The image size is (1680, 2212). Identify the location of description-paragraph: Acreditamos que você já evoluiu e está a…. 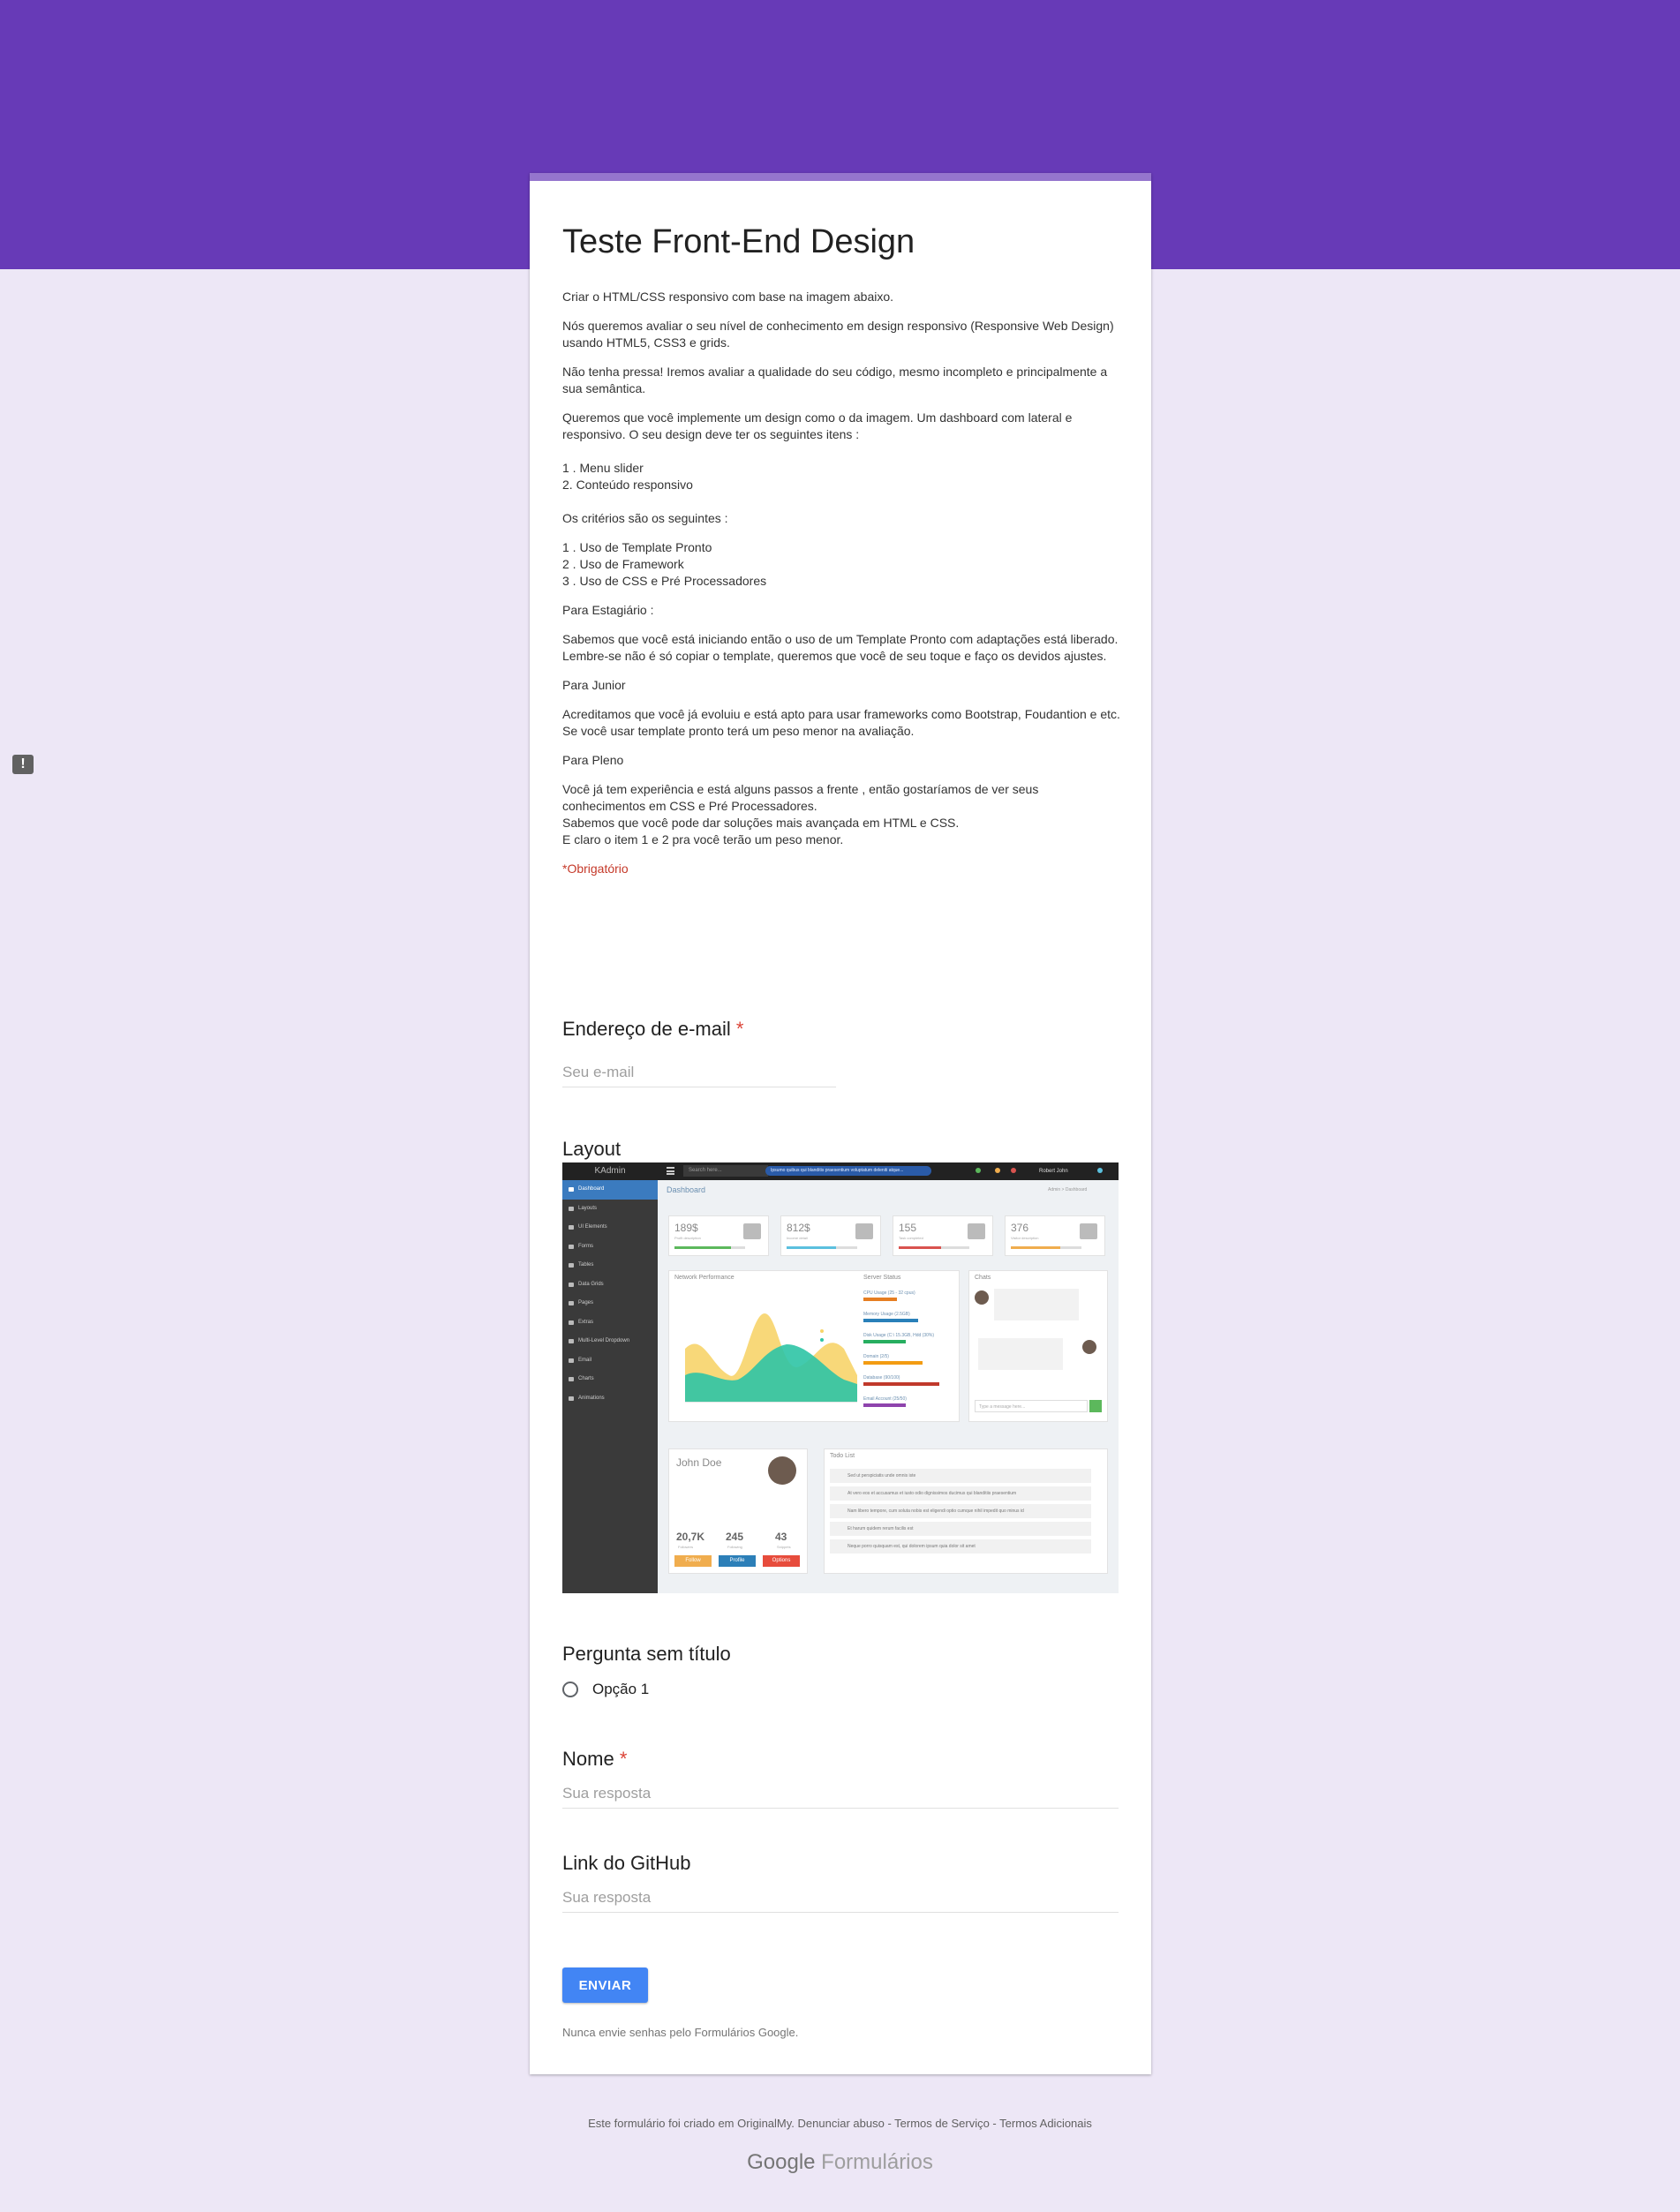
(841, 722).